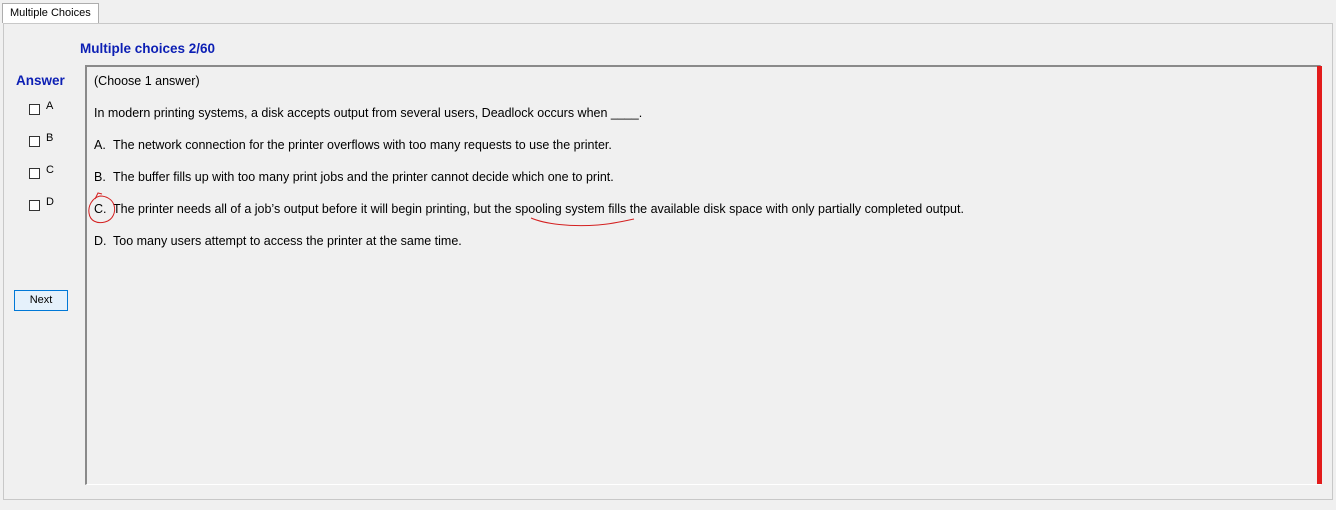 This screenshot has width=1336, height=510. I want to click on quiz-progress-title: Multiple choices 2/60, so click(148, 48).